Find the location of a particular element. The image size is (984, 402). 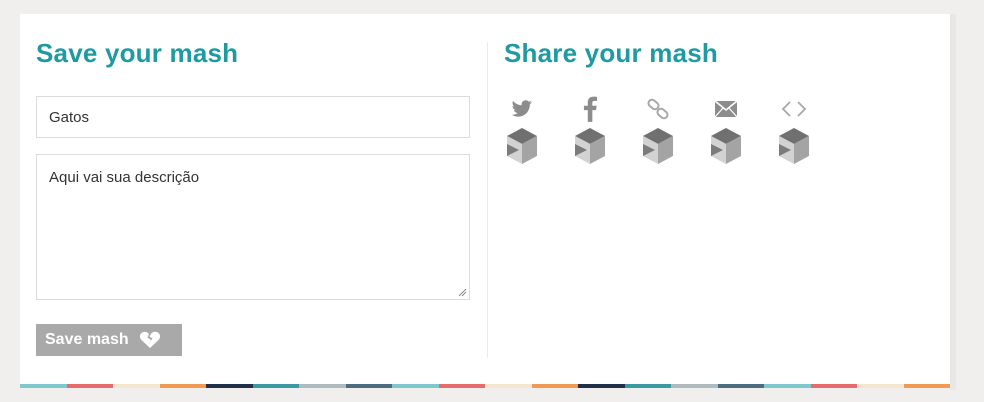

share-heading: Share your mash is located at coordinates (611, 53).